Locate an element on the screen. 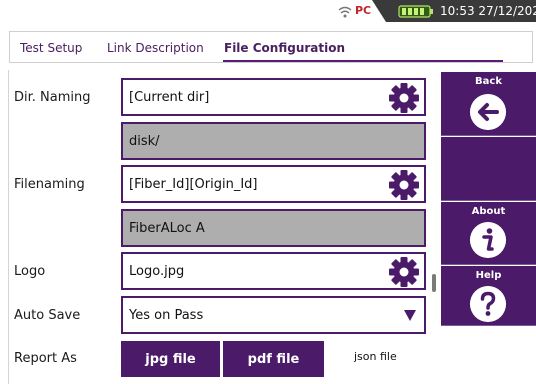 The image size is (536, 384). report-as-label: Report As is located at coordinates (45, 358).